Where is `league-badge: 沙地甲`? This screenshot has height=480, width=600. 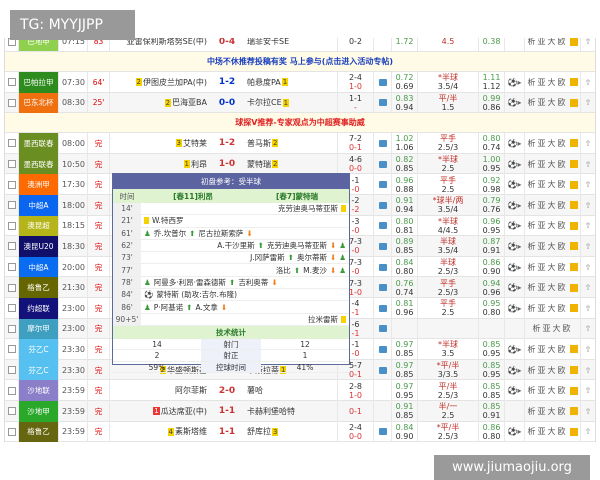
league-badge: 沙地甲 is located at coordinates (39, 411).